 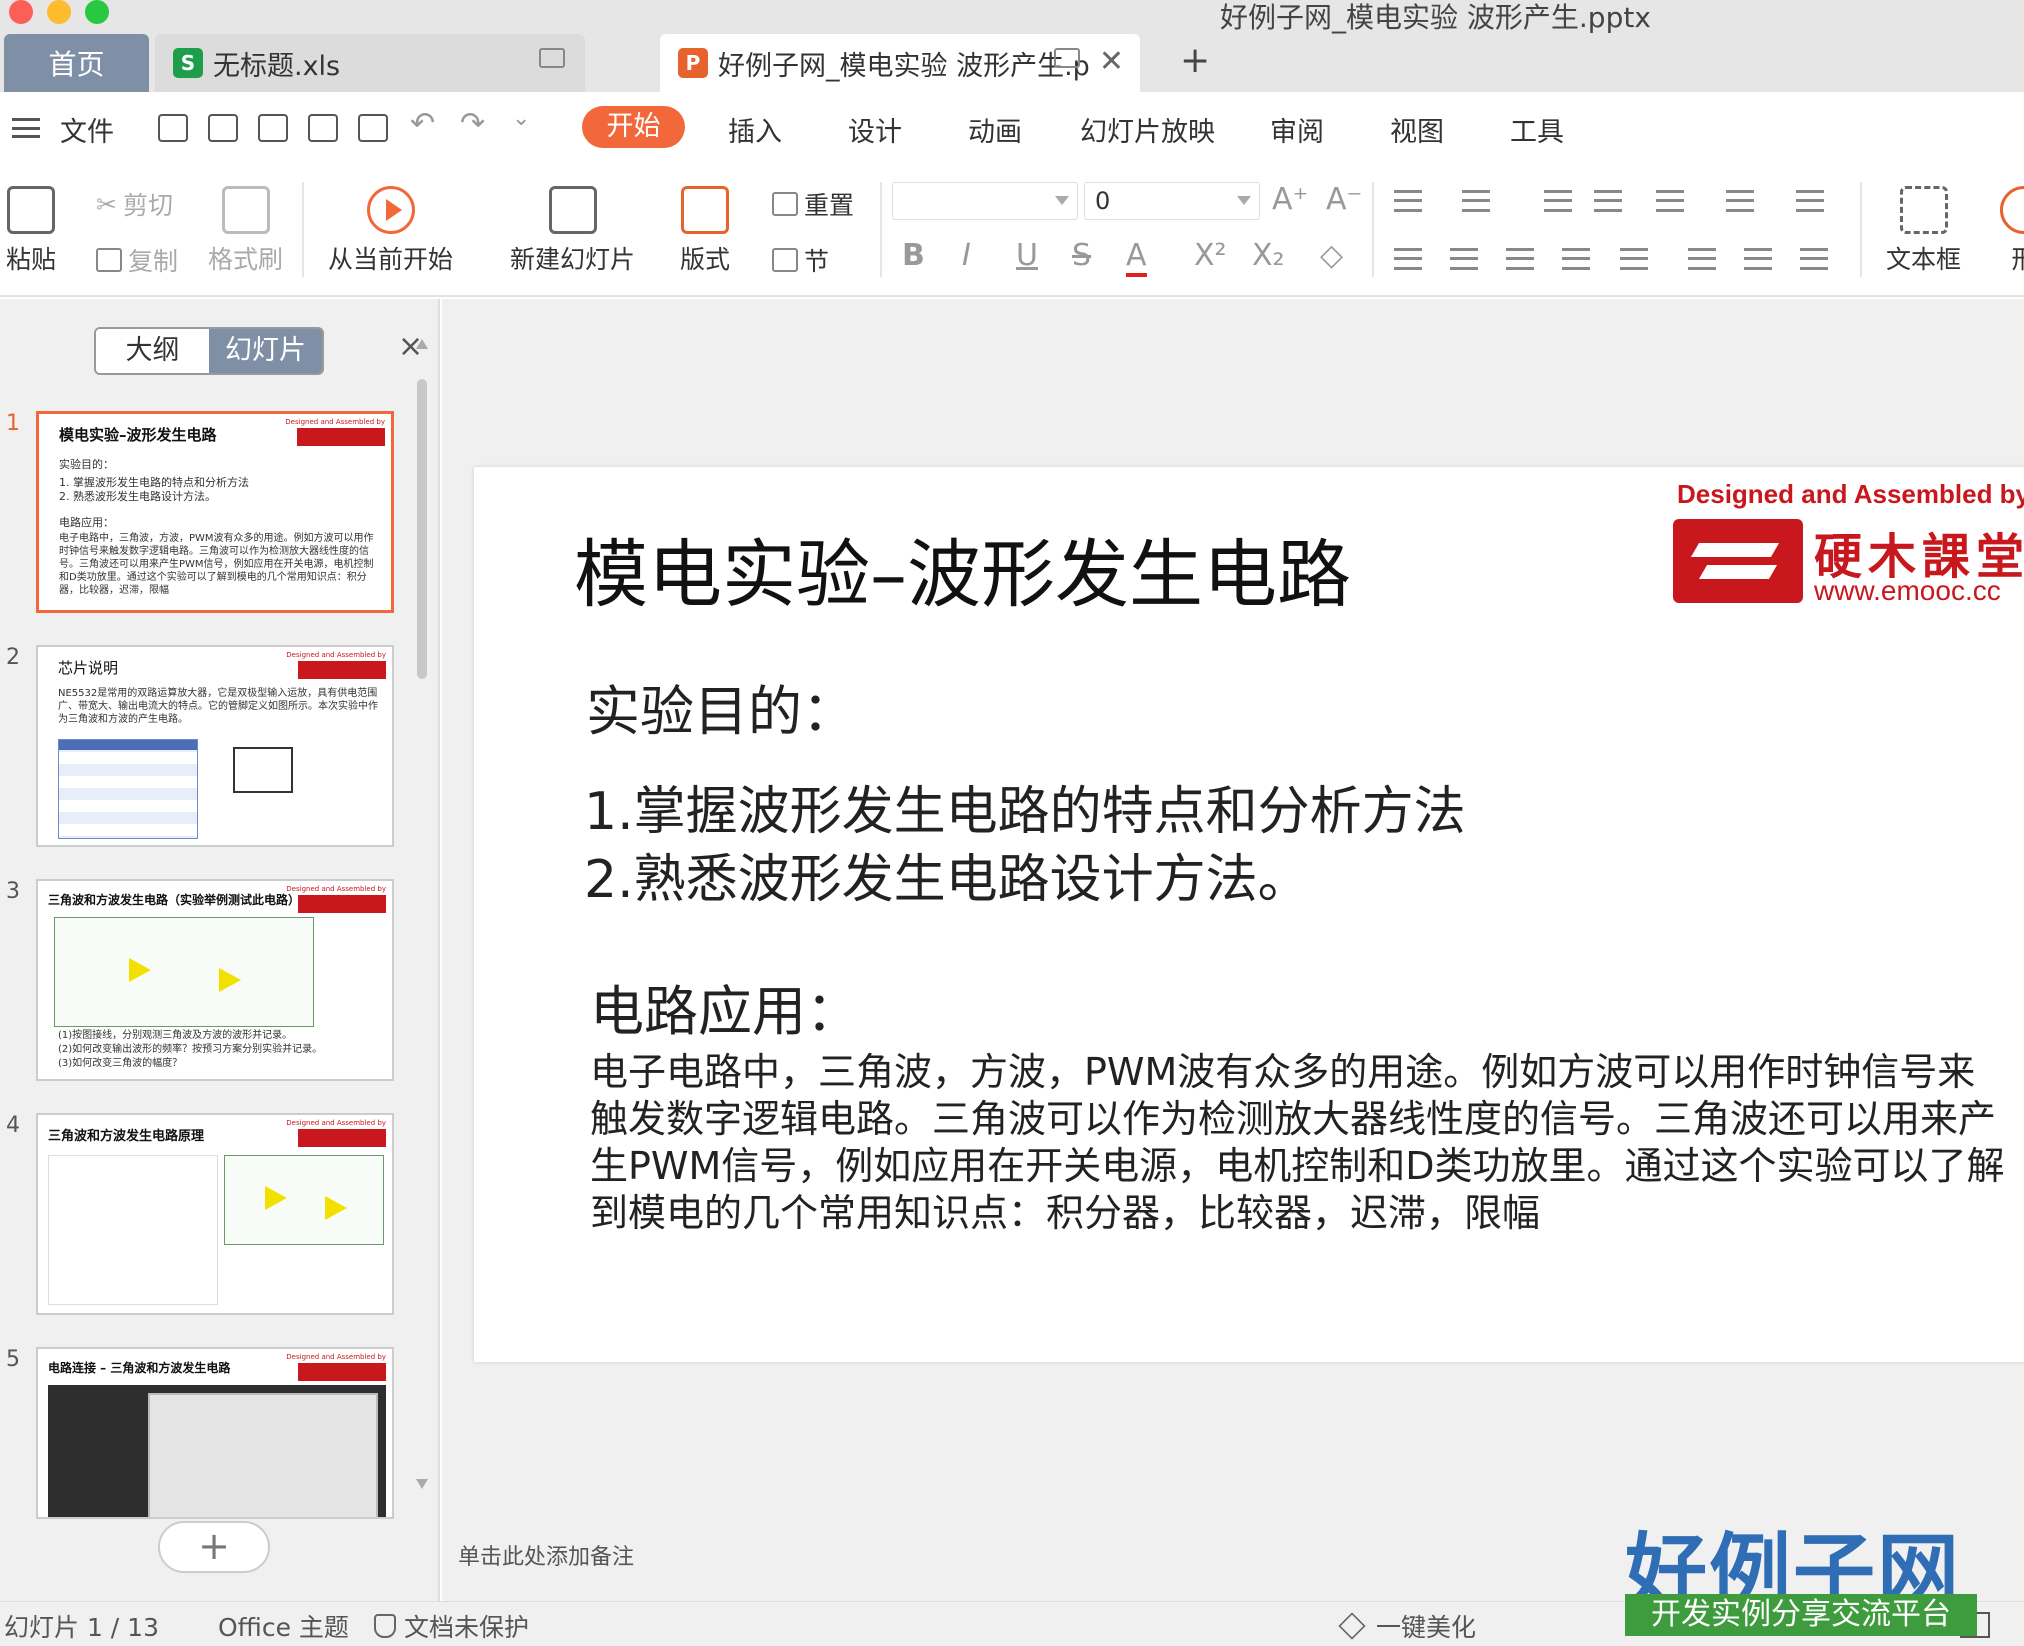 What do you see at coordinates (370, 63) in the screenshot?
I see `tab-xls-document: S 无标题.xls` at bounding box center [370, 63].